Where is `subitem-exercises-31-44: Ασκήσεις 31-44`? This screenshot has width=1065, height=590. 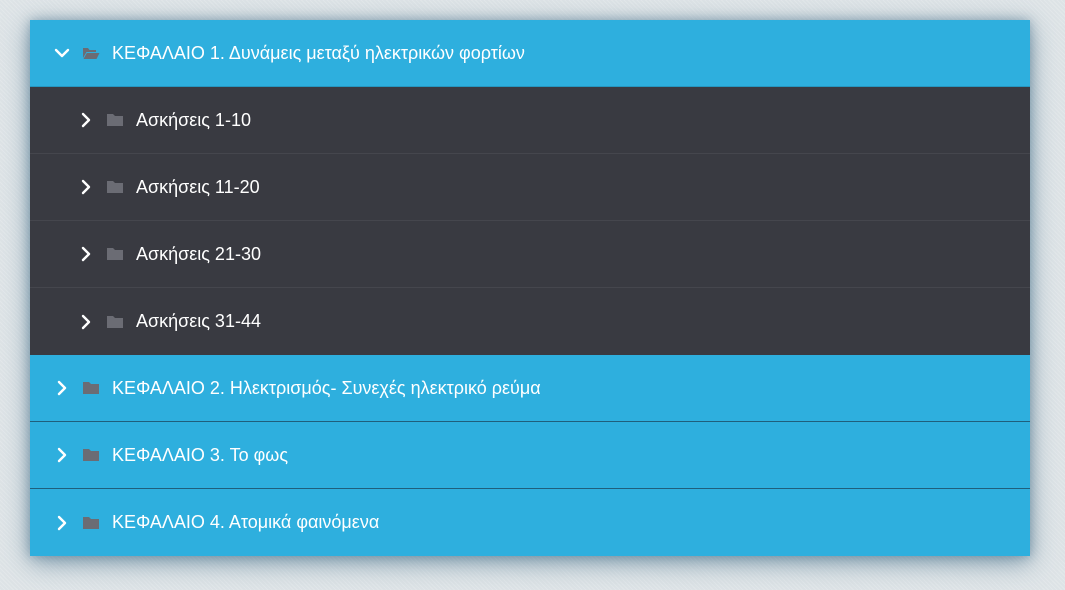 subitem-exercises-31-44: Ασκήσεις 31-44 is located at coordinates (530, 321).